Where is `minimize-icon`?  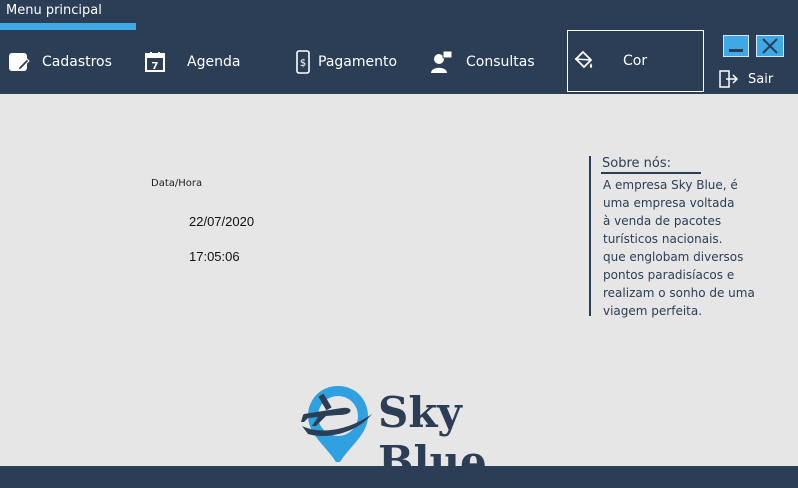 minimize-icon is located at coordinates (736, 50).